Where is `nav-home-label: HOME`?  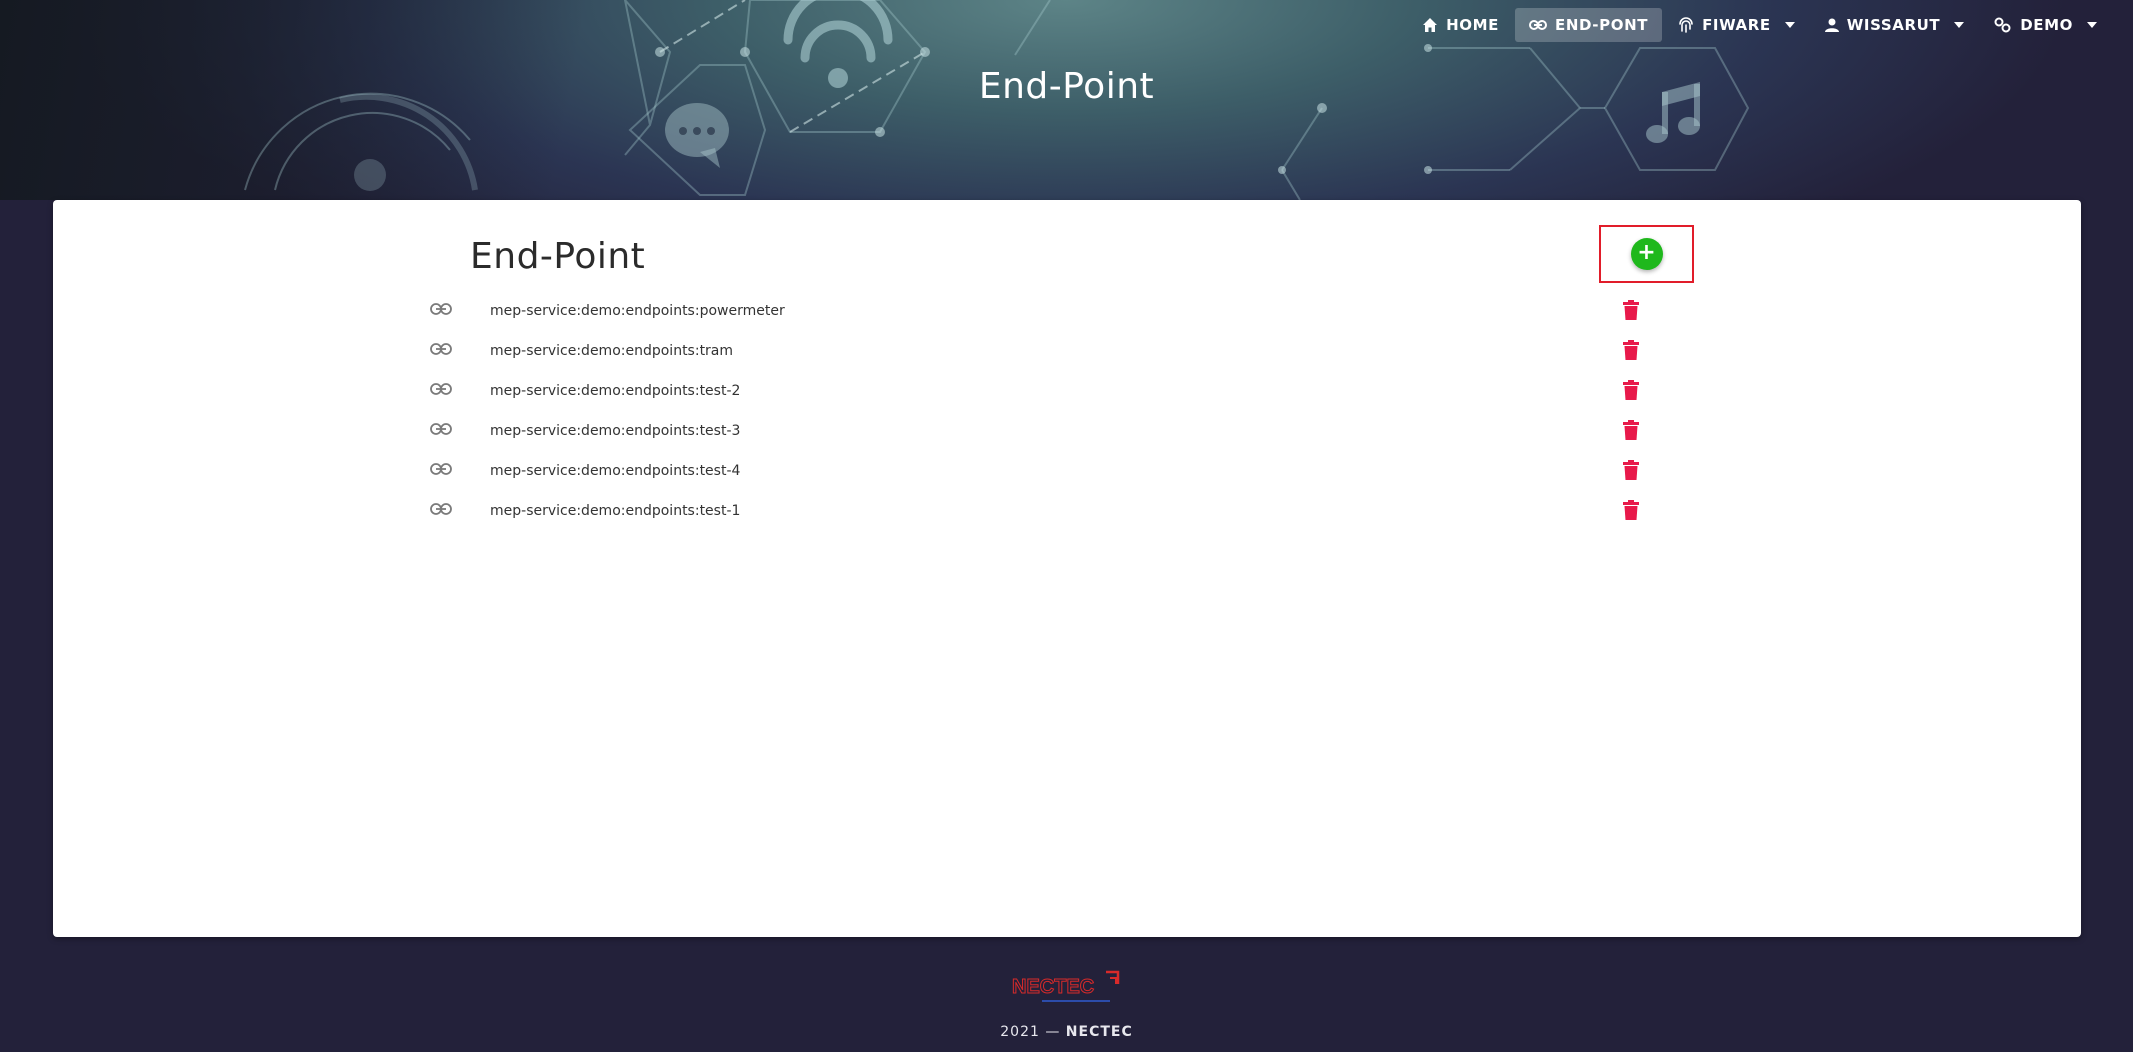 nav-home-label: HOME is located at coordinates (1472, 25).